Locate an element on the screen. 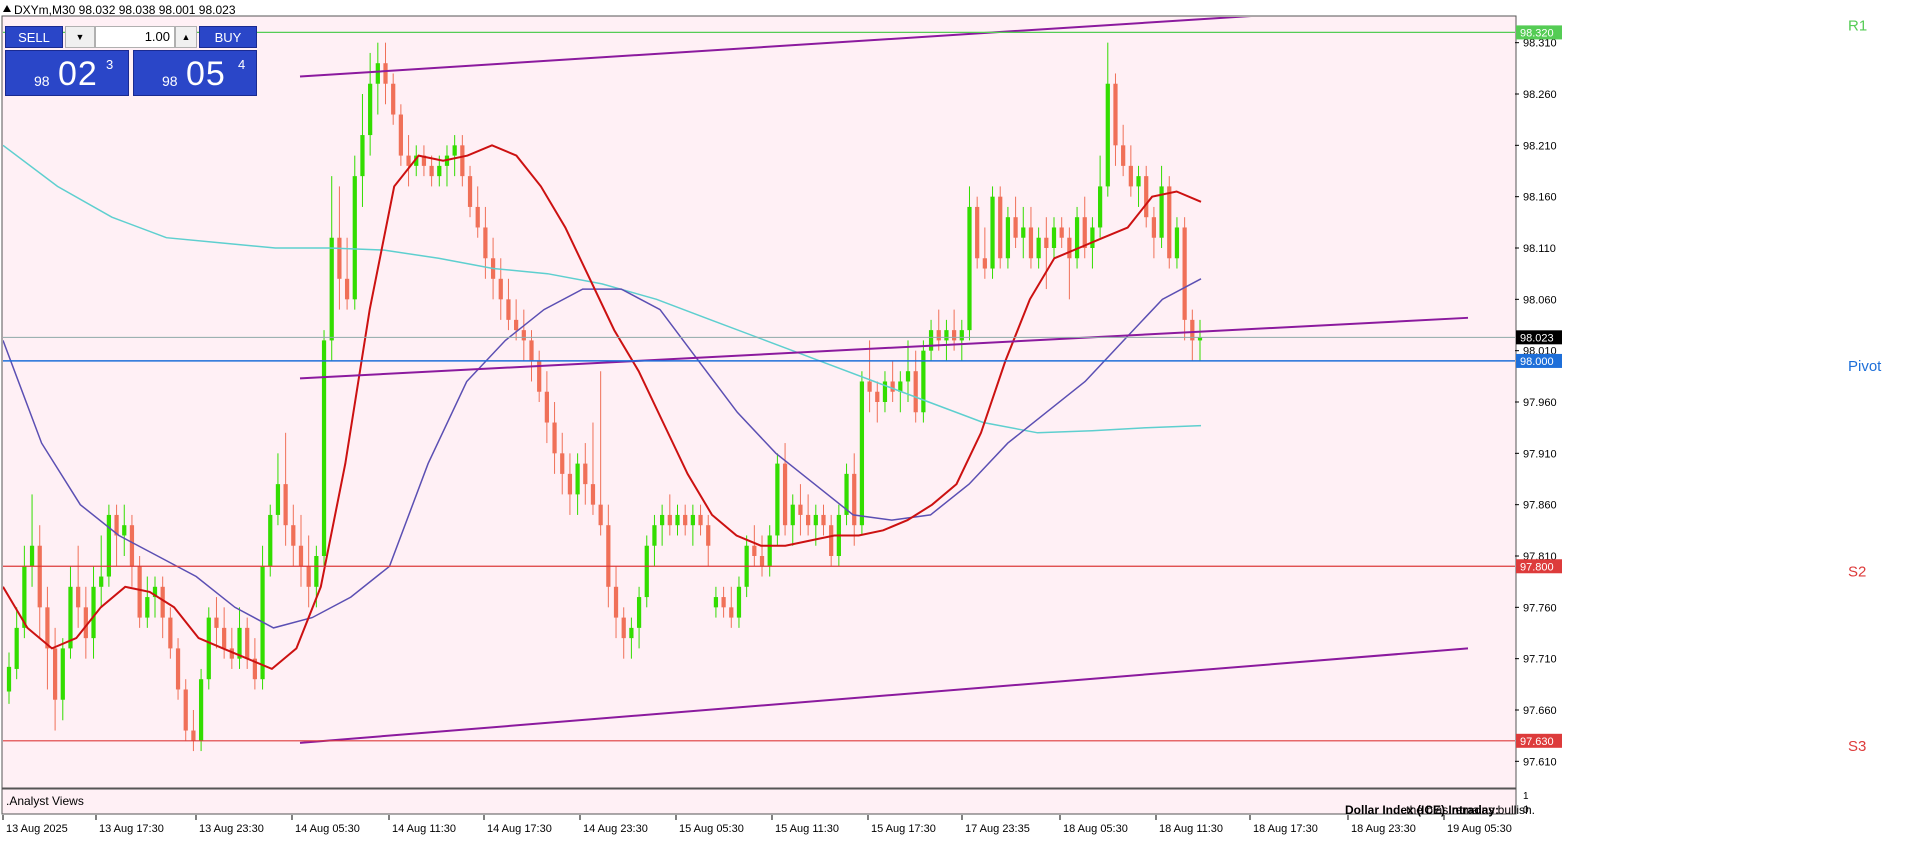  y-tick-label: 97.760 is located at coordinates (1540, 608).